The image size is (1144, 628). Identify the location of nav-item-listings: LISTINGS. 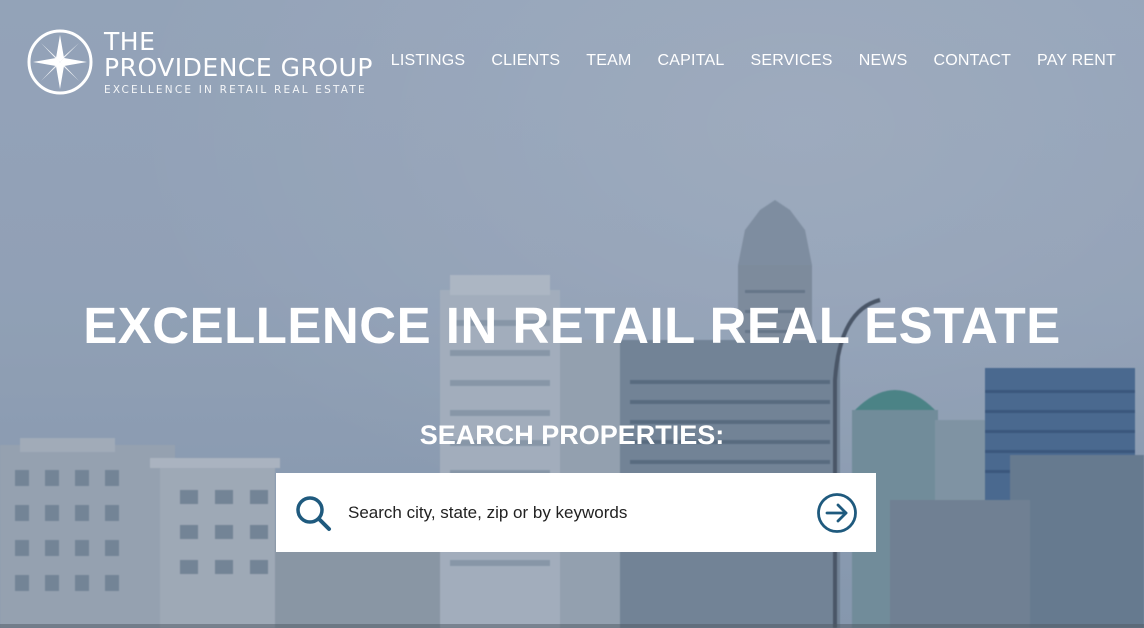
(428, 61).